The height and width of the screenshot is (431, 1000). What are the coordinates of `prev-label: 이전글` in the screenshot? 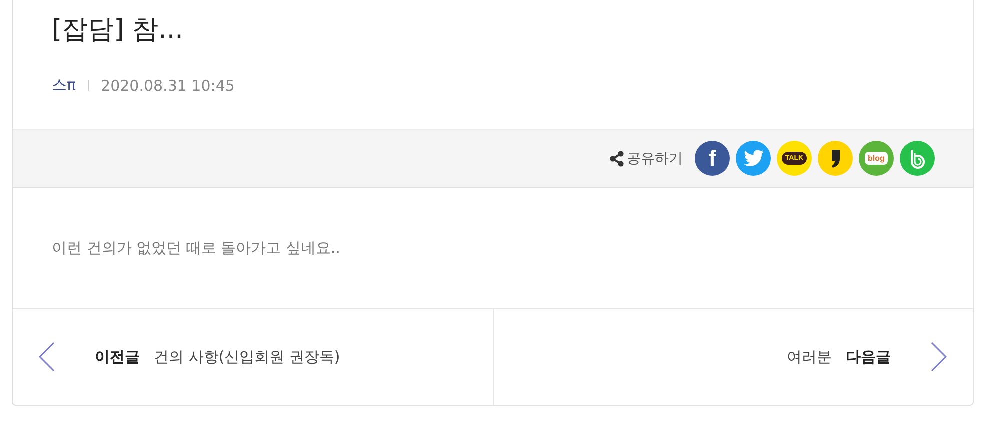 It's located at (117, 357).